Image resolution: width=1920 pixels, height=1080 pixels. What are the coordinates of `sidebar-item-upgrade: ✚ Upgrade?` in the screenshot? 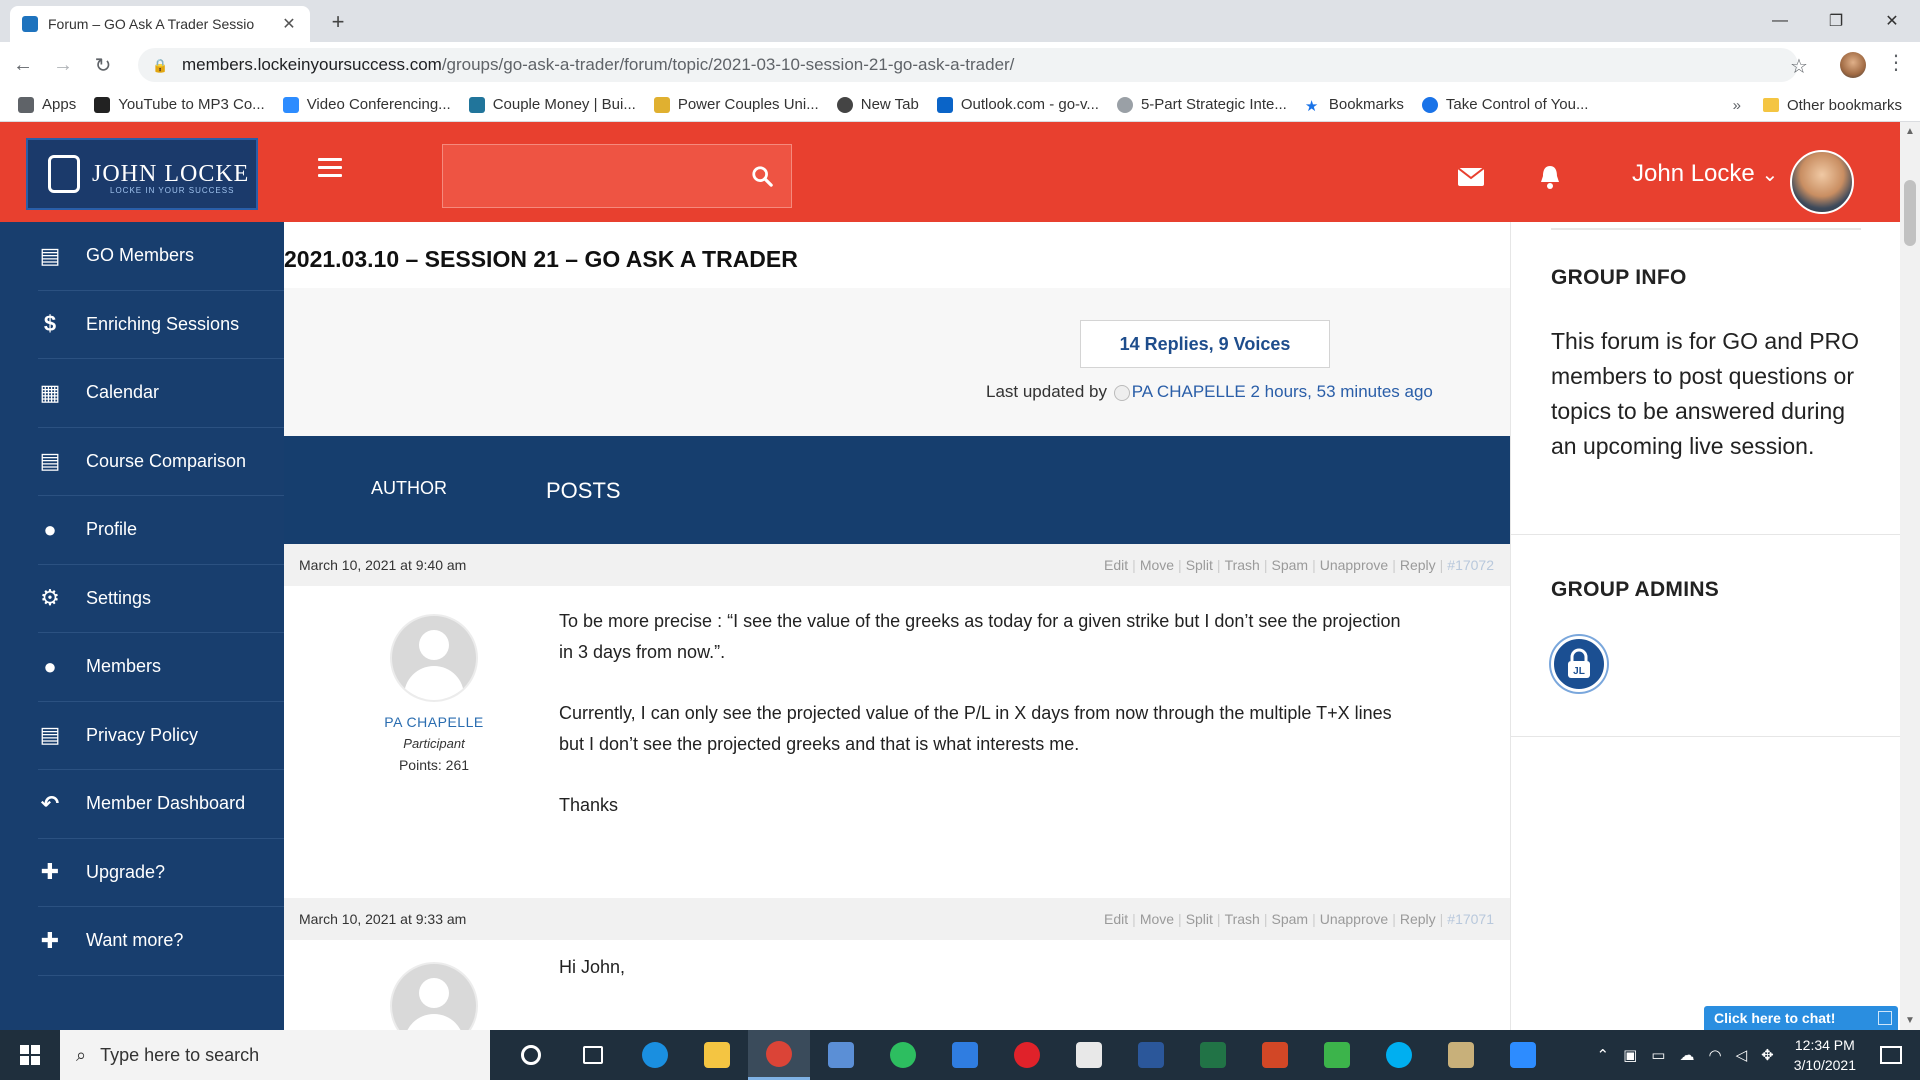 It's located at (161, 873).